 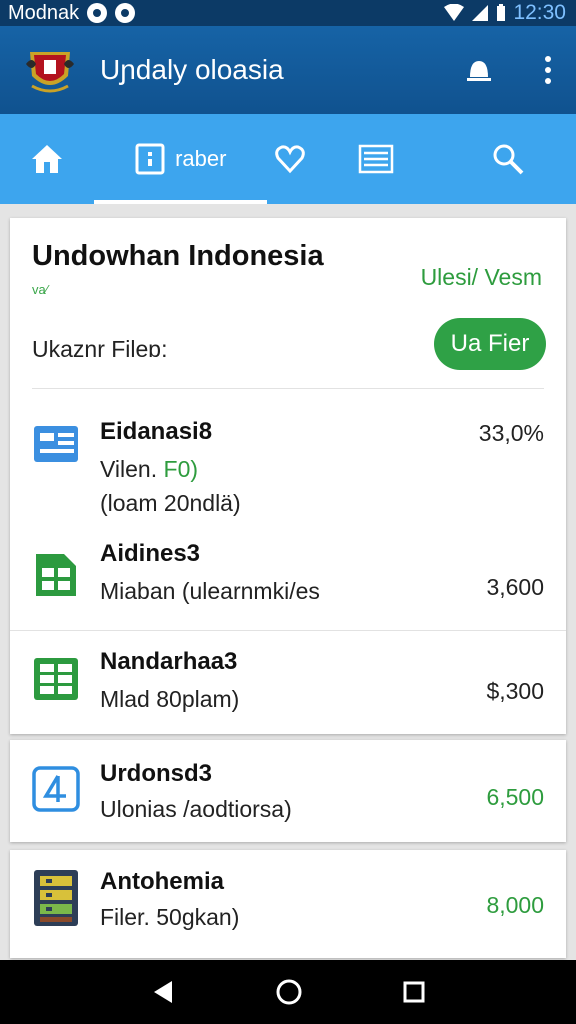 I want to click on home-button, so click(x=289, y=992).